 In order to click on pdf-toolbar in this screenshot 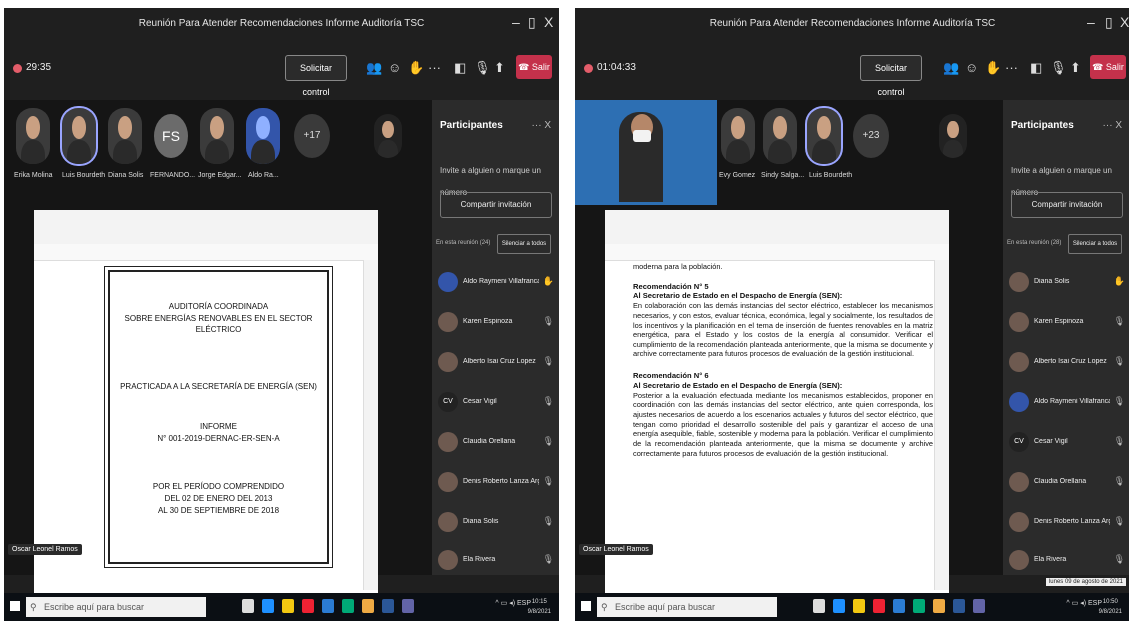, I will do `click(777, 252)`.